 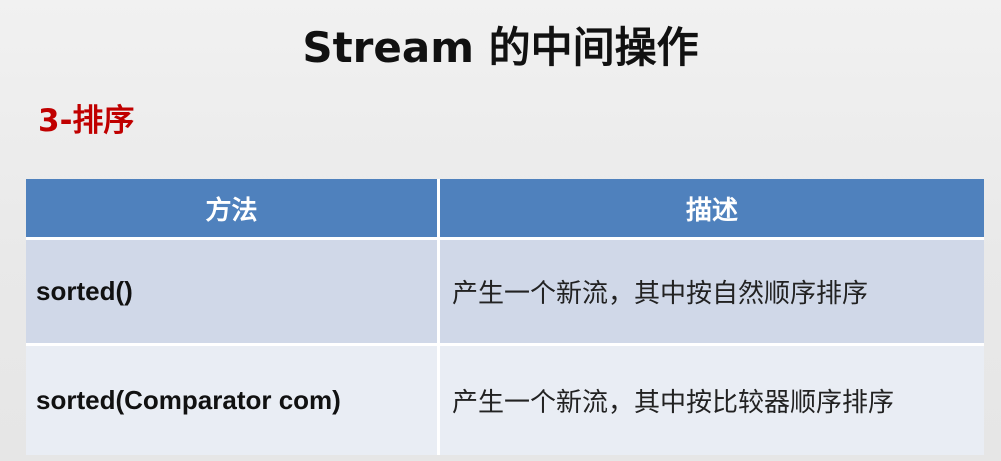 What do you see at coordinates (712, 293) in the screenshot?
I see `description-cell: 产生一个新流，其中按自然顺序排序` at bounding box center [712, 293].